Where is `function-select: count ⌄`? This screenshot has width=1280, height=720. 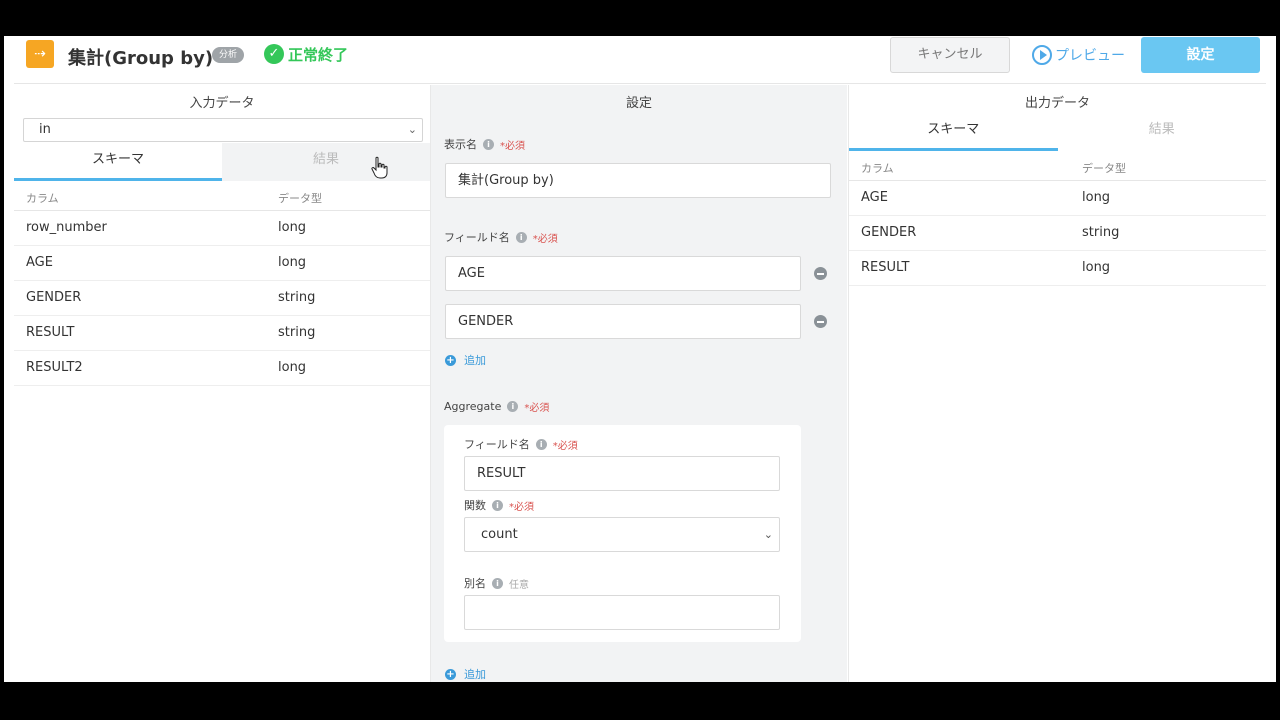
function-select: count ⌄ is located at coordinates (622, 534).